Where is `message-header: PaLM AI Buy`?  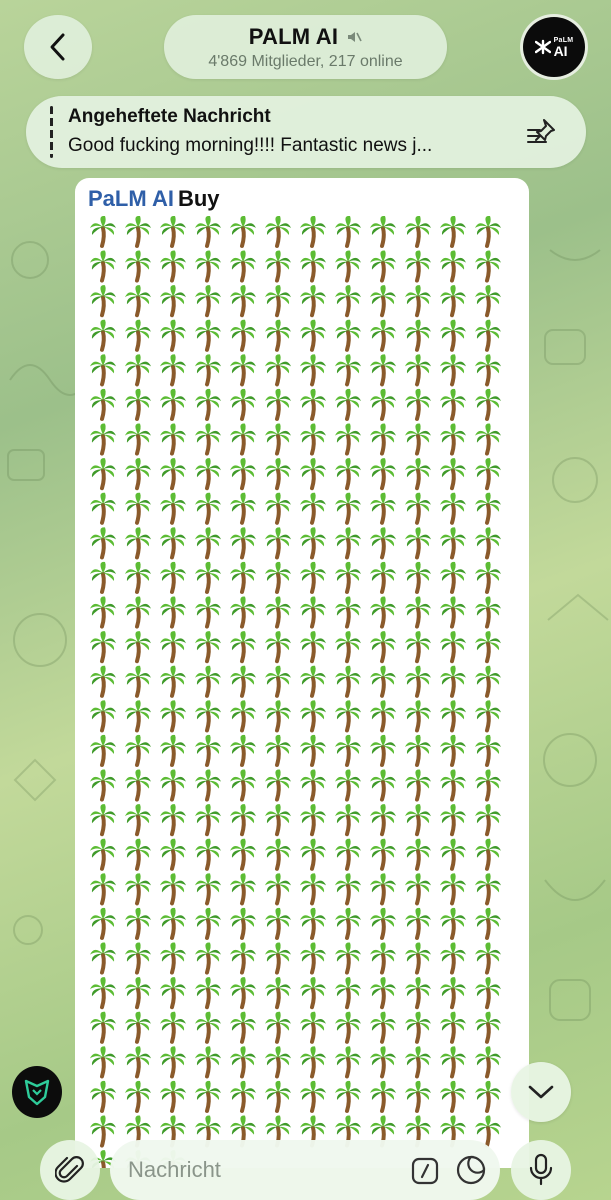 message-header: PaLM AI Buy is located at coordinates (154, 199).